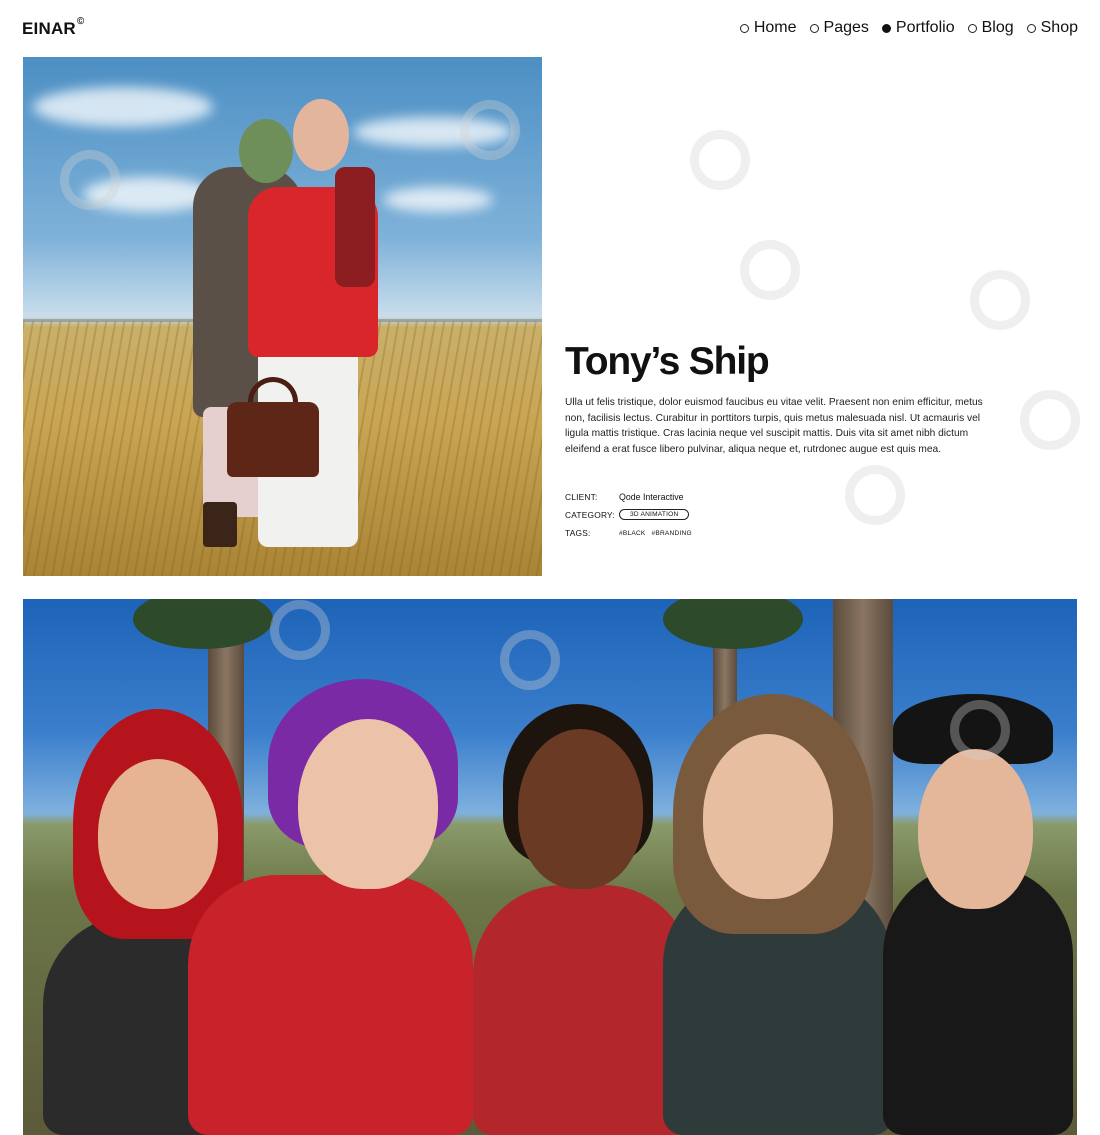  I want to click on nav-label: Blog, so click(997, 27).